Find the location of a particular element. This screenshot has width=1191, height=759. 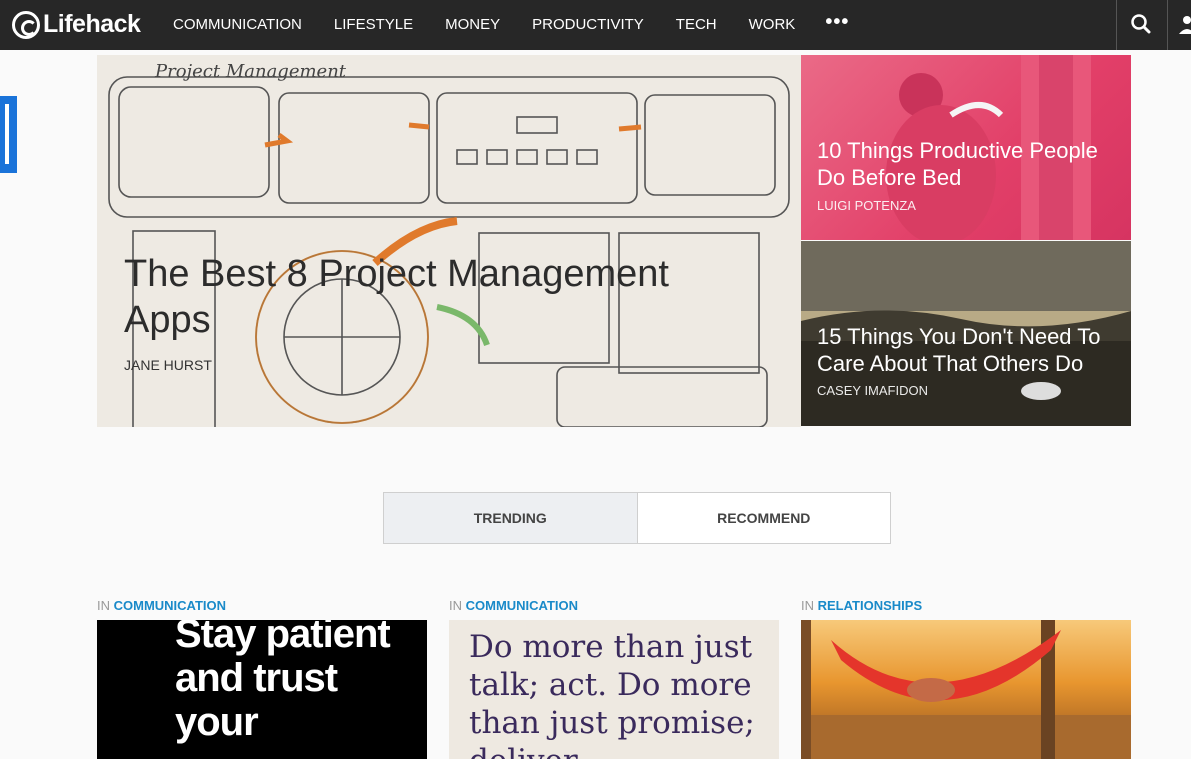

nav-work: WORK is located at coordinates (772, 25).